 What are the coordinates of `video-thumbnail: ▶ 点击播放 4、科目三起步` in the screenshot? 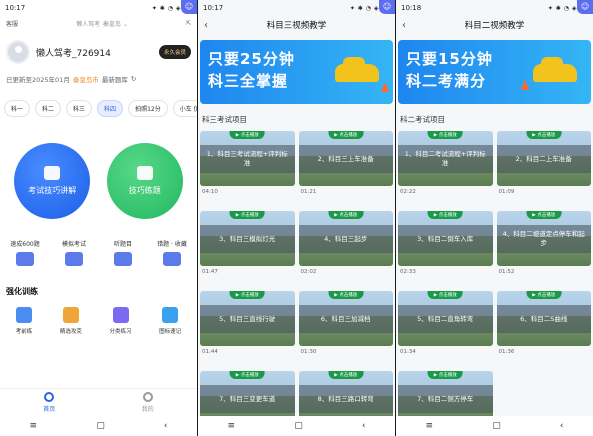 It's located at (345, 238).